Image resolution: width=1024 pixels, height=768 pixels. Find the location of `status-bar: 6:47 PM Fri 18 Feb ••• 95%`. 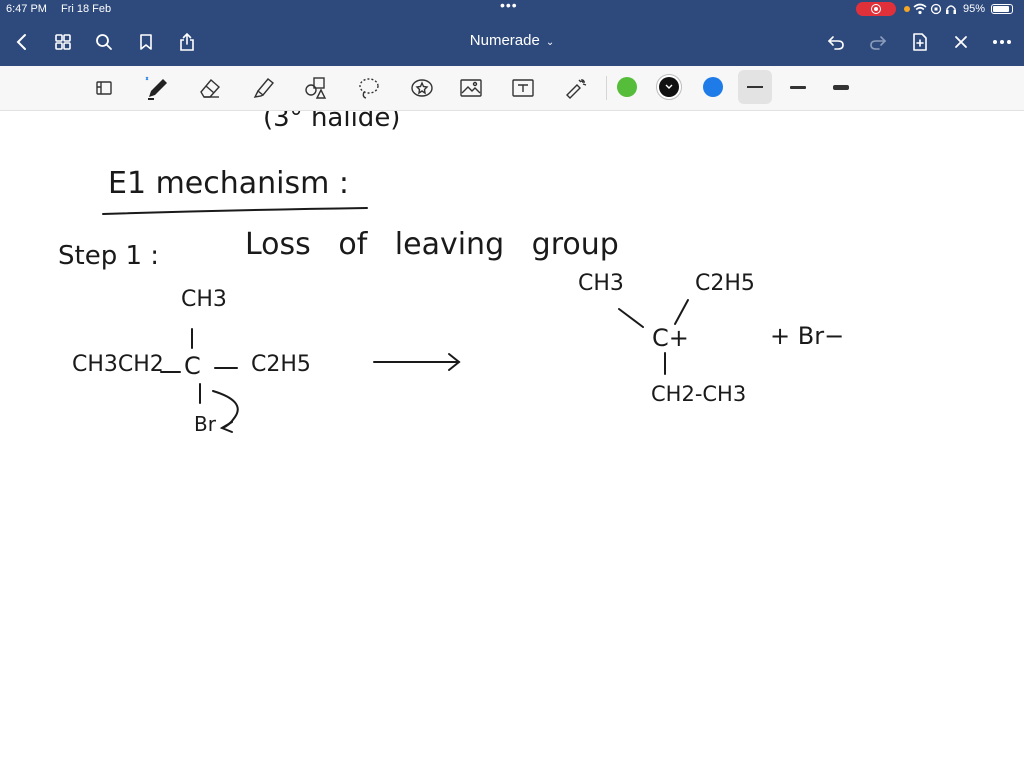

status-bar: 6:47 PM Fri 18 Feb ••• 95% is located at coordinates (512, 9).